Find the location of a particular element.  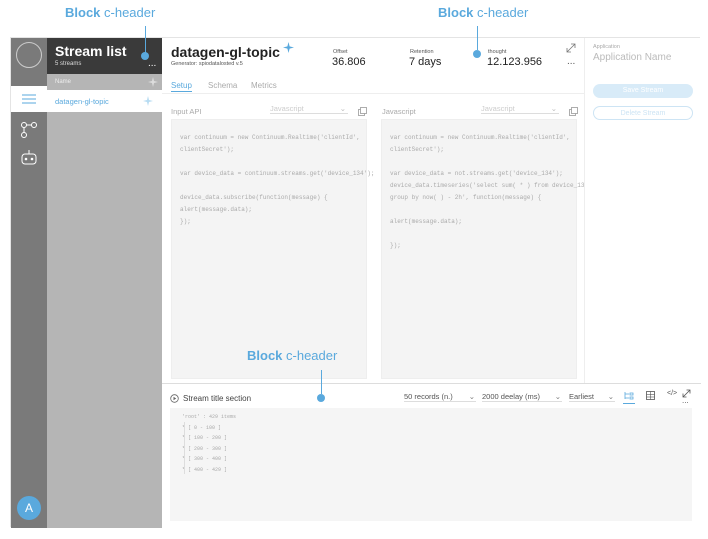

stream-count: 5 streams is located at coordinates (68, 64).